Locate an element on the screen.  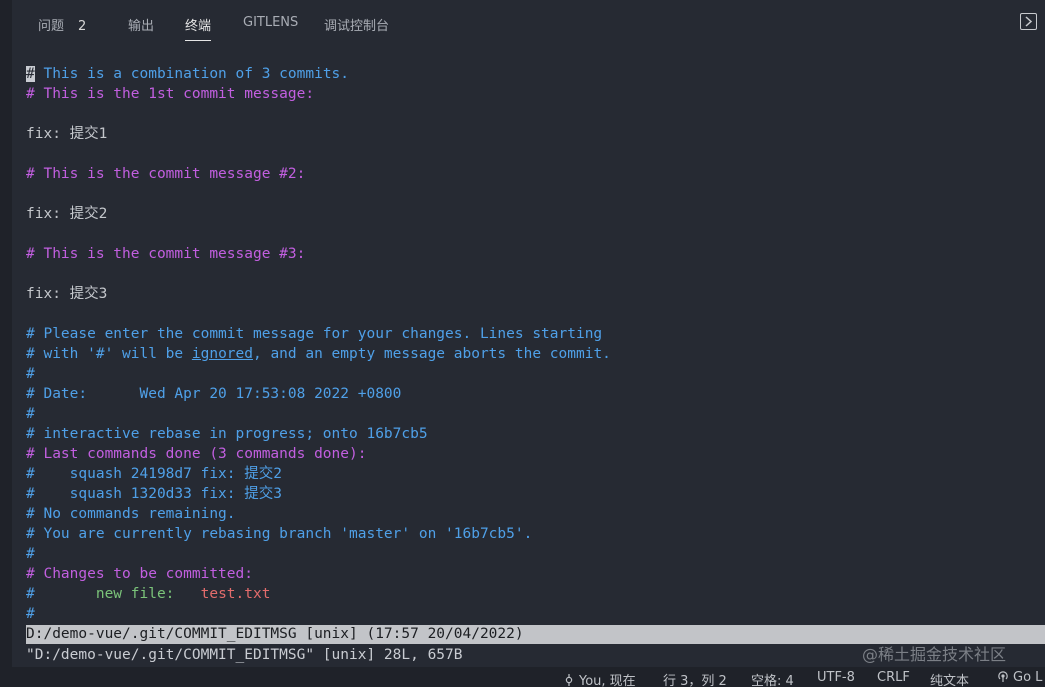
line-text: This is a combination of 3 commits. is located at coordinates (192, 74).